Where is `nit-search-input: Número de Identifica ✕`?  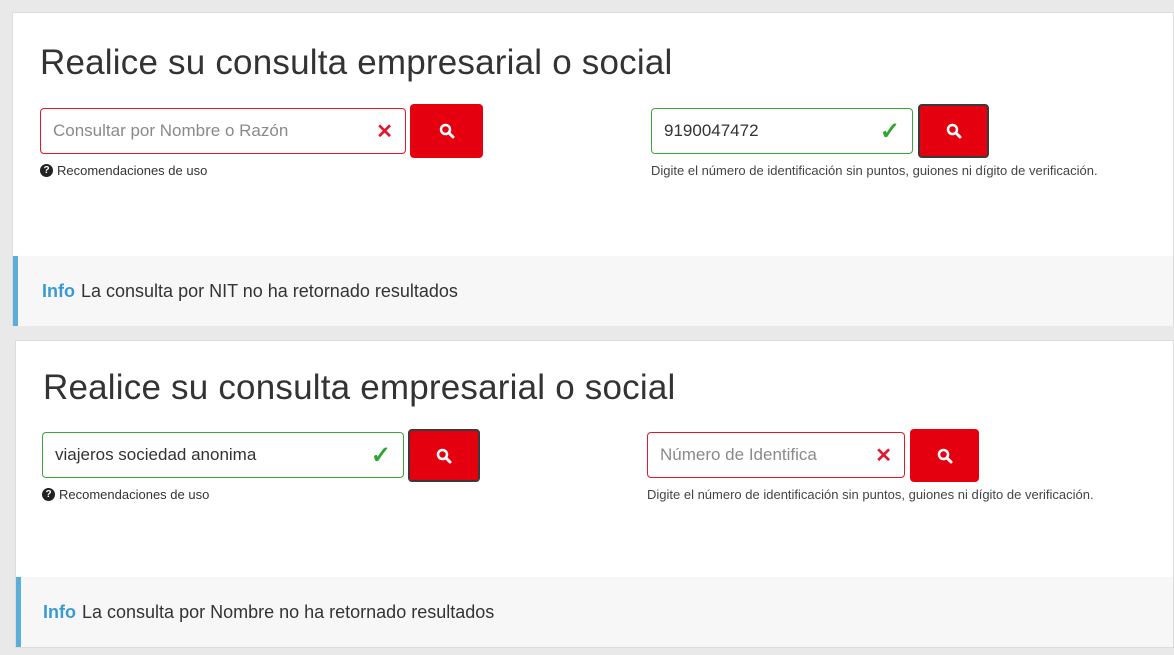 nit-search-input: Número de Identifica ✕ is located at coordinates (776, 455).